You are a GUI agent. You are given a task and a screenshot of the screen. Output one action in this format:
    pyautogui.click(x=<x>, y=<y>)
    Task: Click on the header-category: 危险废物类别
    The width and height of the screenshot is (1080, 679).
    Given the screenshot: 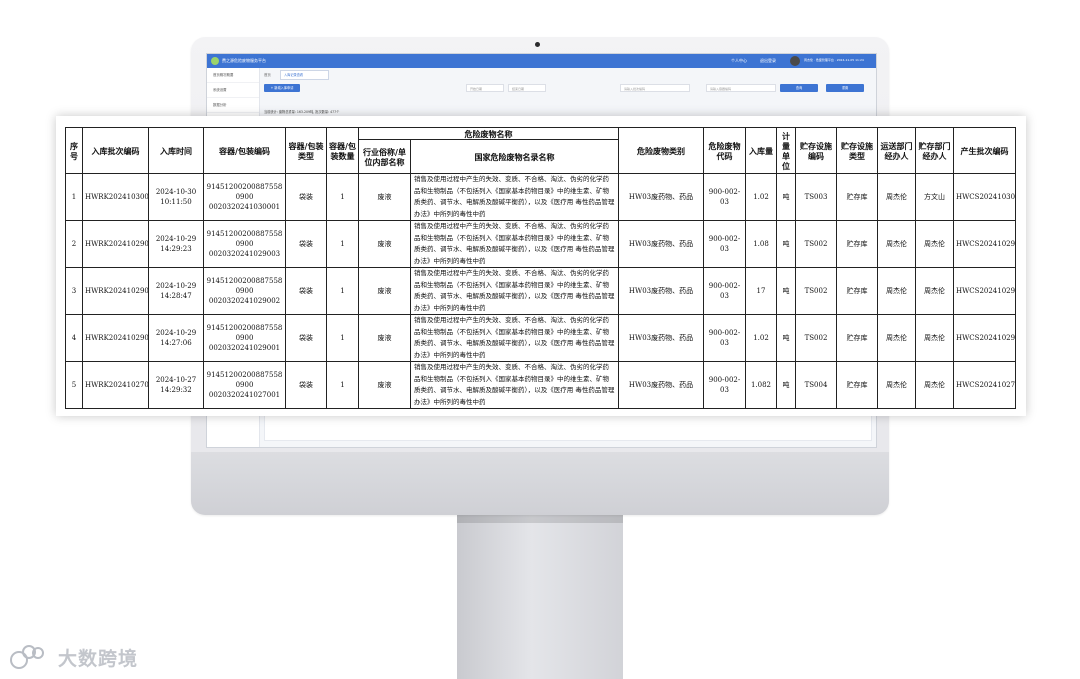 What is the action you would take?
    pyautogui.click(x=661, y=150)
    